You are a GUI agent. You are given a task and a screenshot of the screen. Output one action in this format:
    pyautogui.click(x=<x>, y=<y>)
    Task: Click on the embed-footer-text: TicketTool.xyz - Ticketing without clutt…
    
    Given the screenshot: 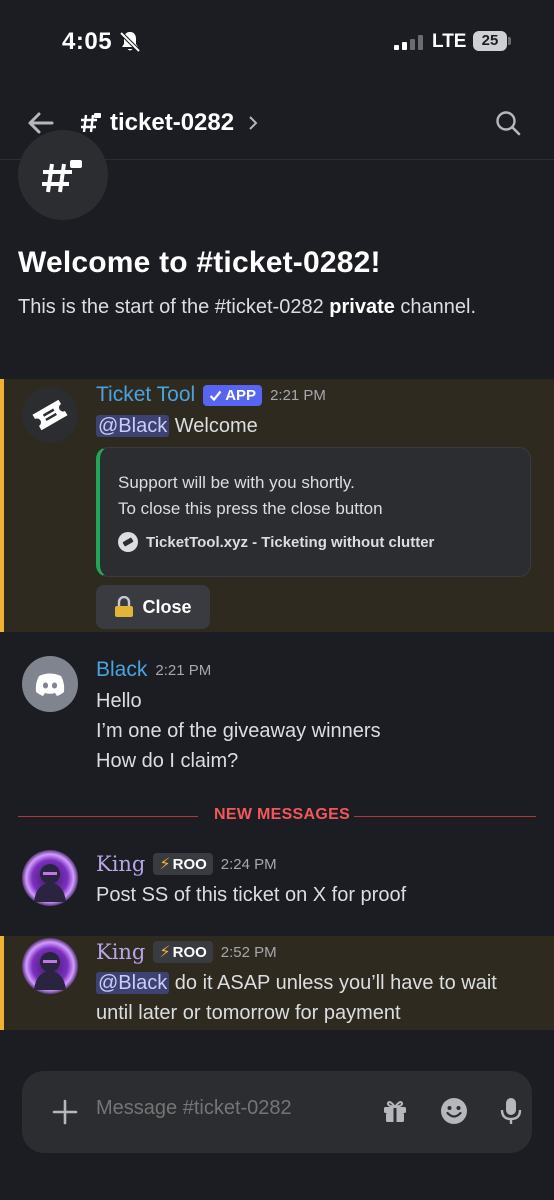 What is the action you would take?
    pyautogui.click(x=290, y=542)
    